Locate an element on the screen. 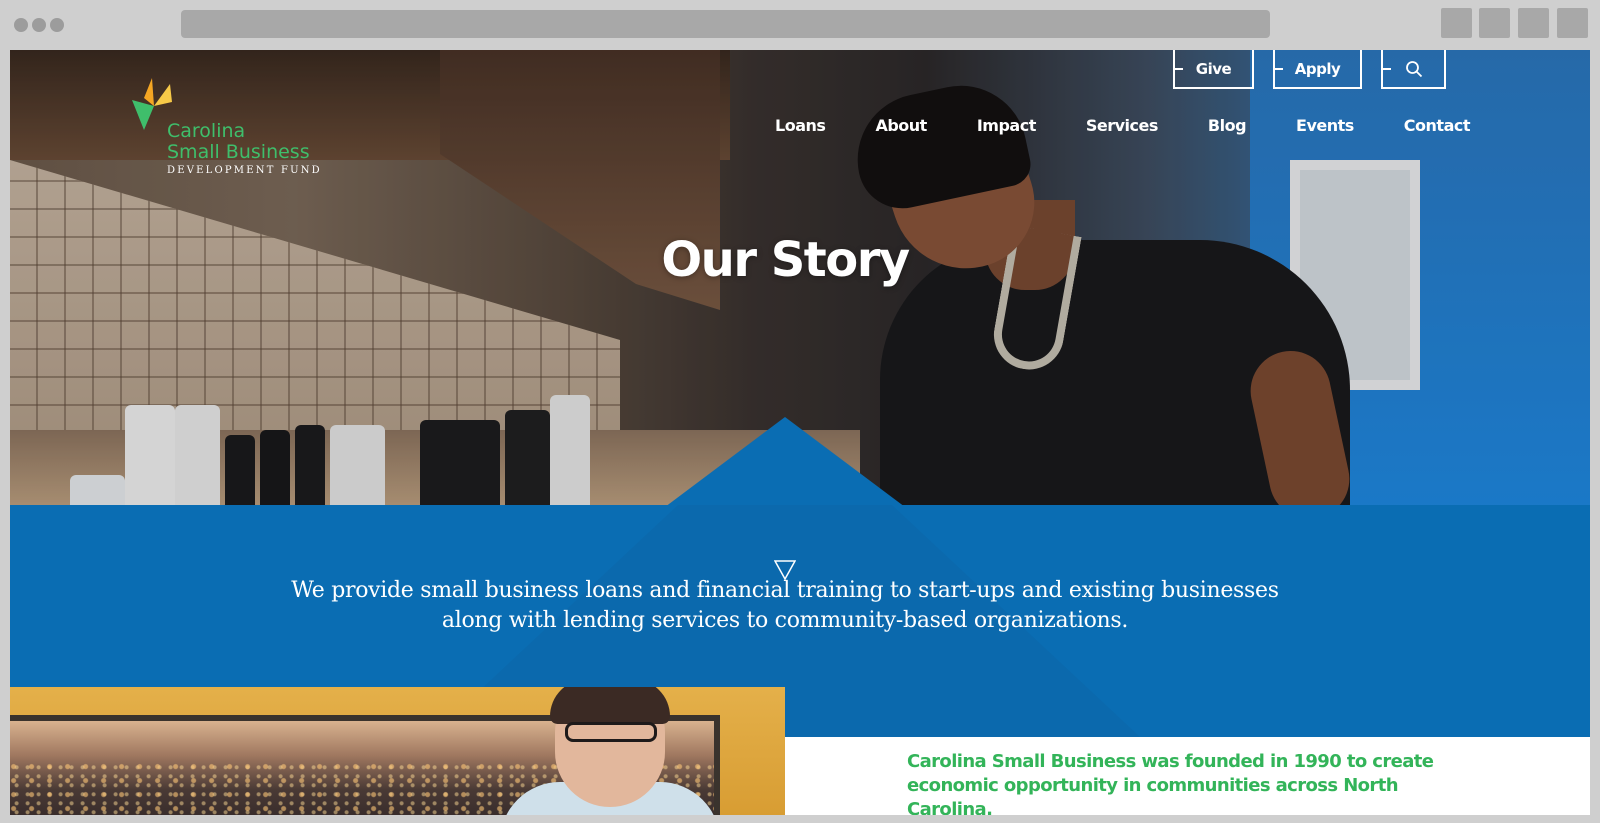 The width and height of the screenshot is (1600, 823). man-glasses is located at coordinates (611, 732).